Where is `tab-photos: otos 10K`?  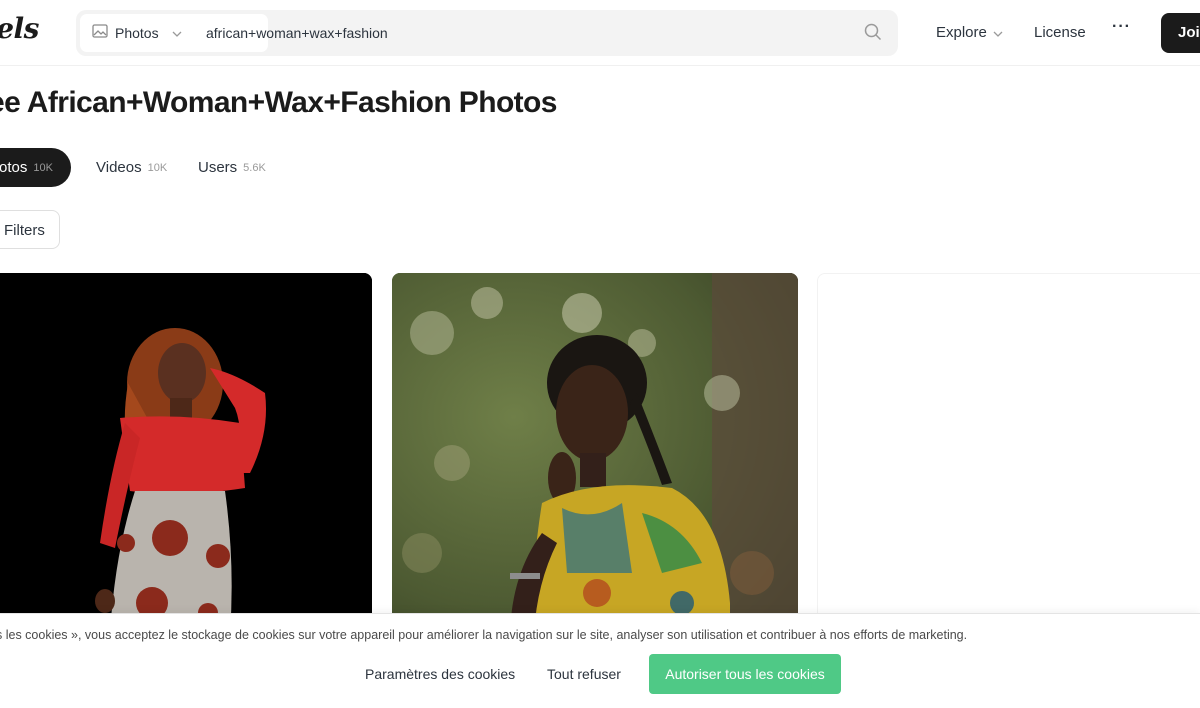
tab-photos: otos 10K is located at coordinates (35, 167).